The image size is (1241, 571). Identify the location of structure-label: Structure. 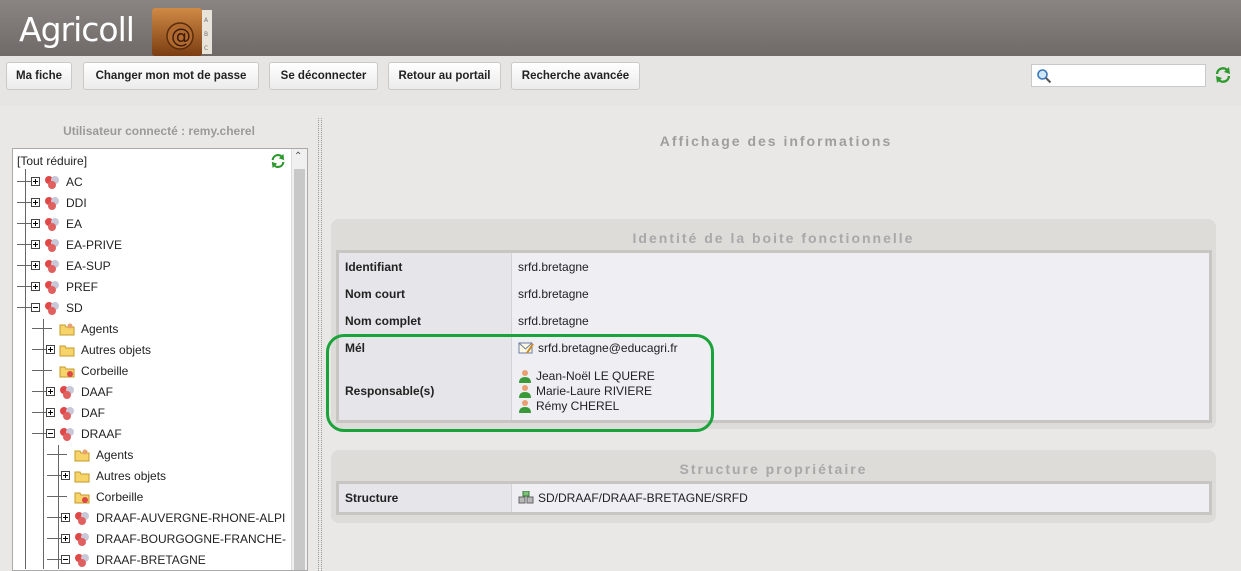
(425, 498).